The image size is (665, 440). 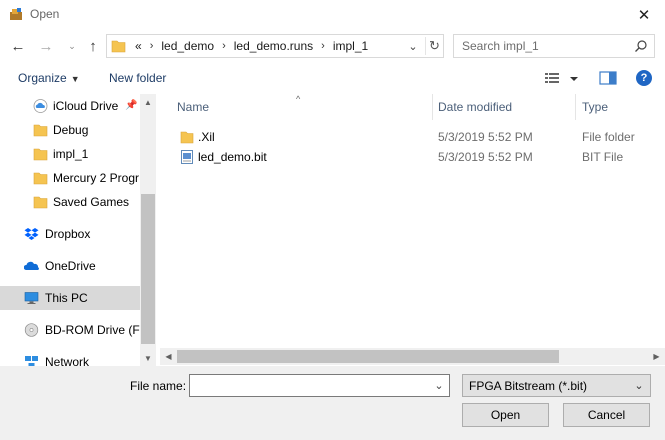 What do you see at coordinates (72, 46) in the screenshot?
I see `recent-locations-button: ⌄` at bounding box center [72, 46].